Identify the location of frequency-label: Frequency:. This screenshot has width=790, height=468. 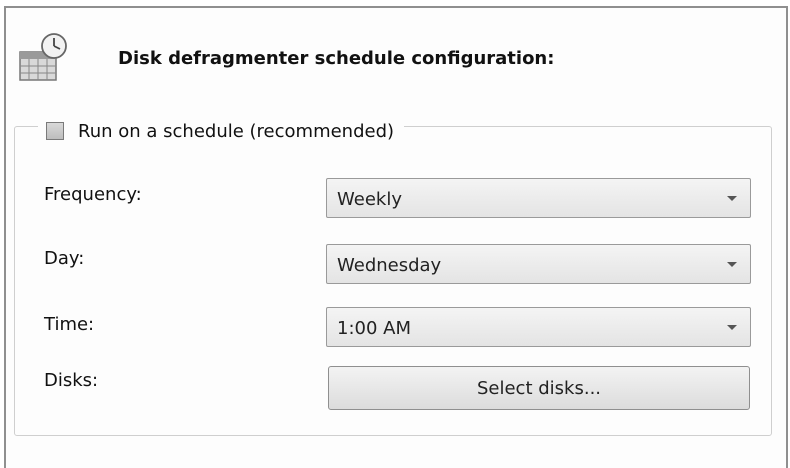
(93, 194).